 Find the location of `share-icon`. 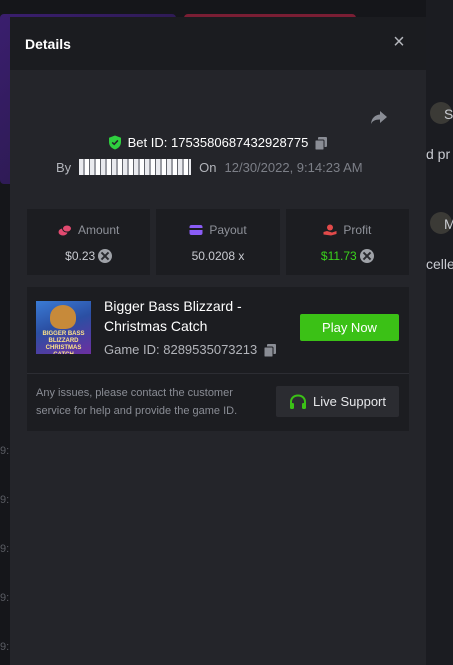

share-icon is located at coordinates (379, 117).